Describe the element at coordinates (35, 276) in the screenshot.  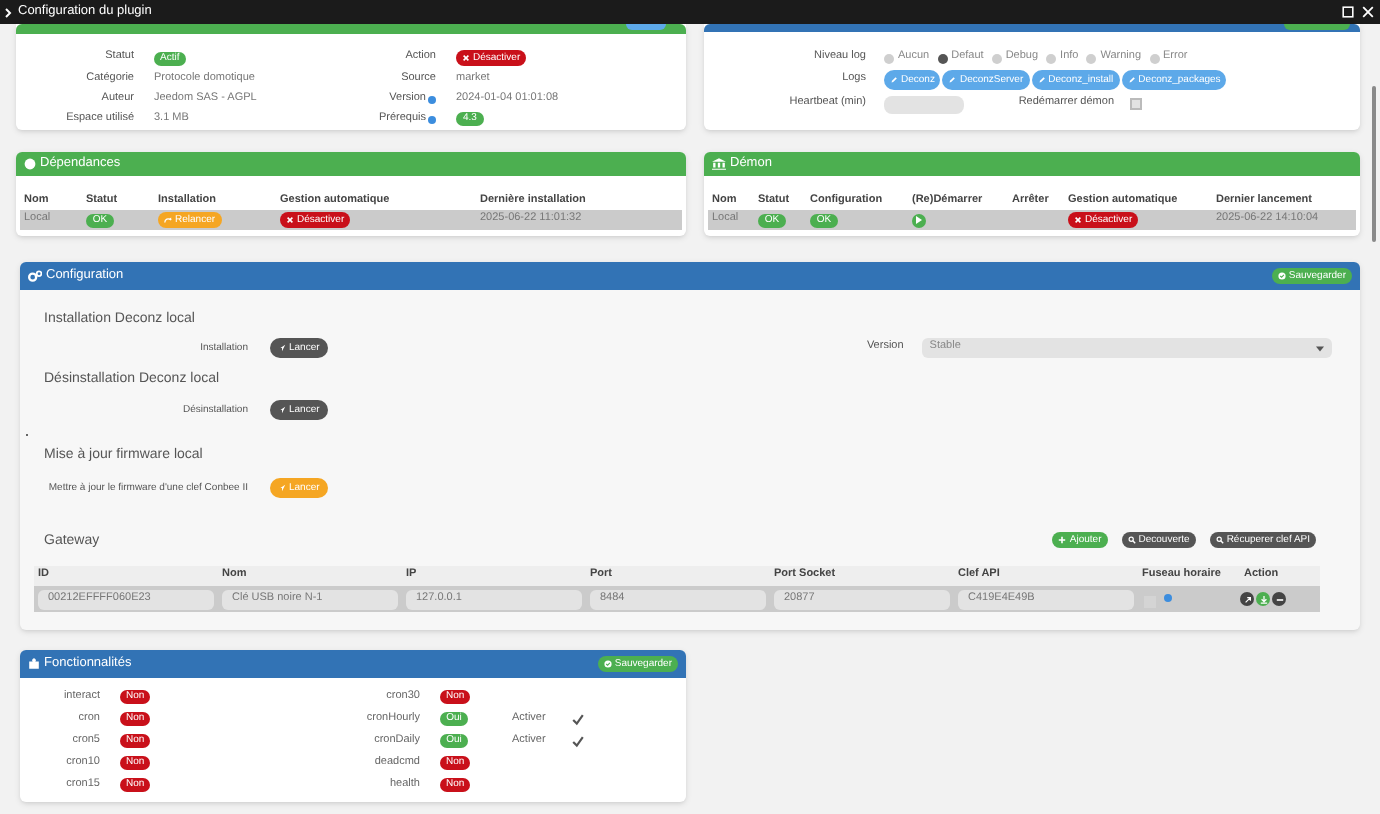
I see `gears-icon` at that location.